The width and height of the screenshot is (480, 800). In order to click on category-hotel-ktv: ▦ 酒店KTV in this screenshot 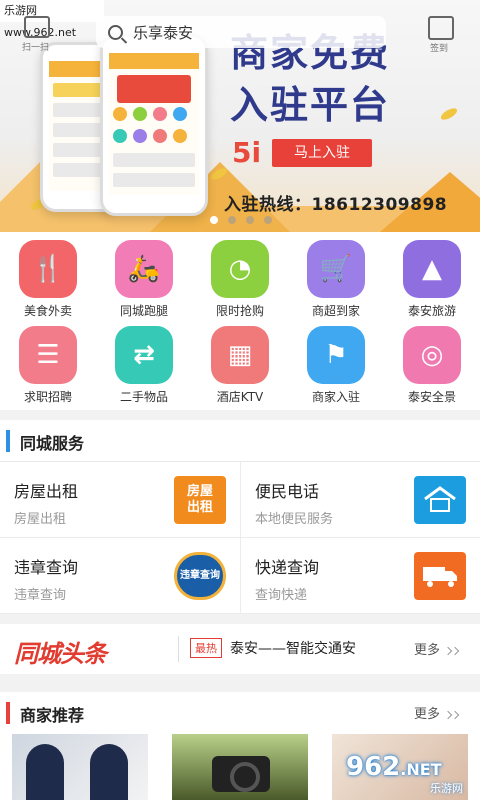, I will do `click(240, 365)`.